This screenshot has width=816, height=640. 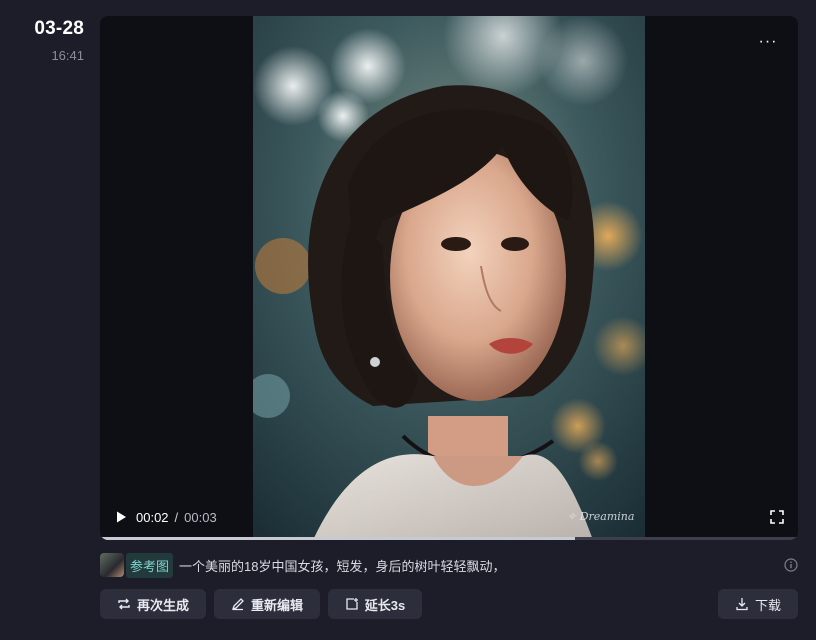 What do you see at coordinates (67, 55) in the screenshot?
I see `entry-time: 16:41` at bounding box center [67, 55].